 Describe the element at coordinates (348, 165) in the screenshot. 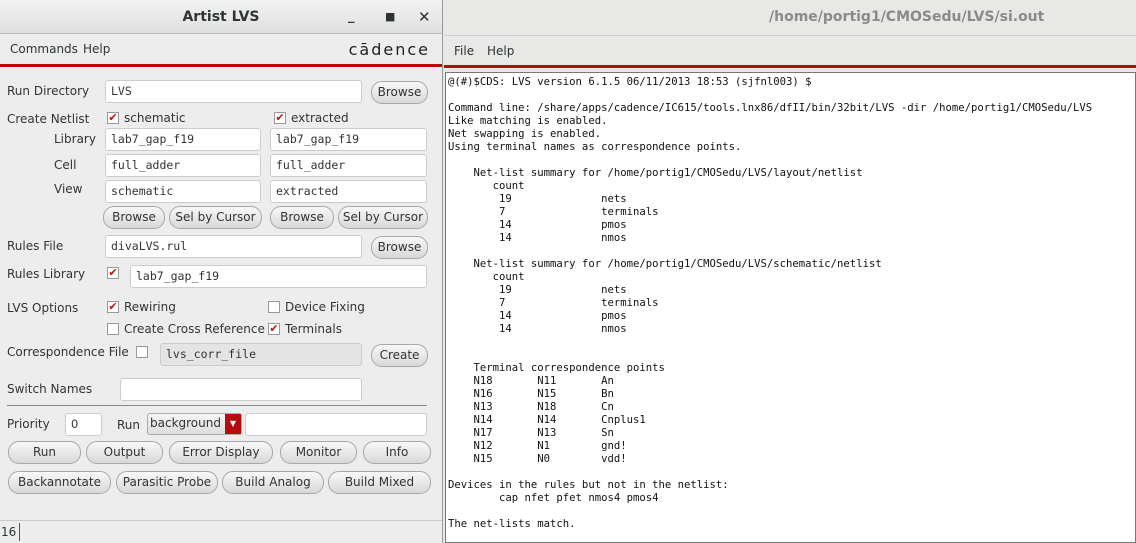

I see `extracted-cell-input: full_adder` at that location.